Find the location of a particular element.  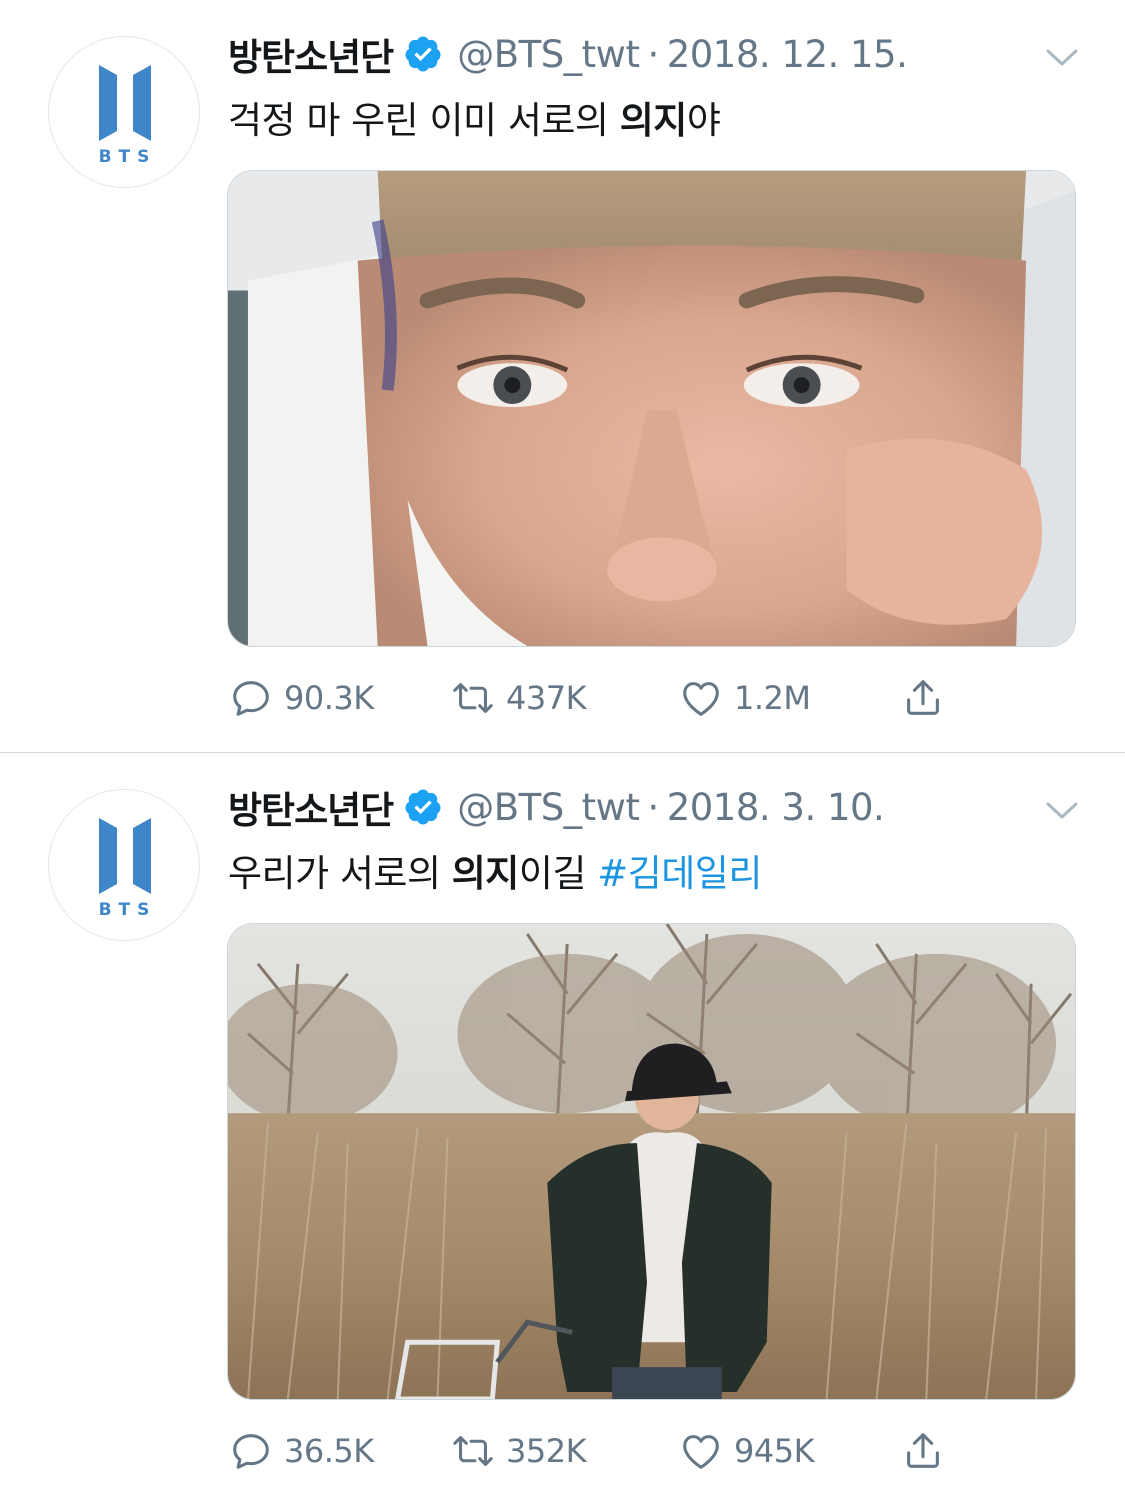

like-button: 945K is located at coordinates (746, 1451).